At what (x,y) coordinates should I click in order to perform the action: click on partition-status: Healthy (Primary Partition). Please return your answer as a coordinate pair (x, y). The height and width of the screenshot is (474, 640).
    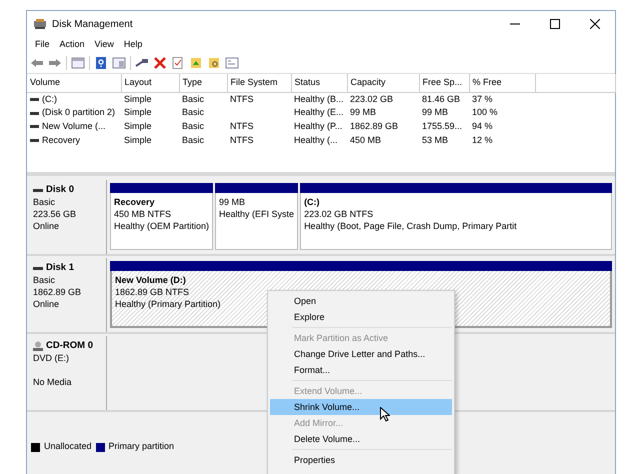
    Looking at the image, I should click on (168, 304).